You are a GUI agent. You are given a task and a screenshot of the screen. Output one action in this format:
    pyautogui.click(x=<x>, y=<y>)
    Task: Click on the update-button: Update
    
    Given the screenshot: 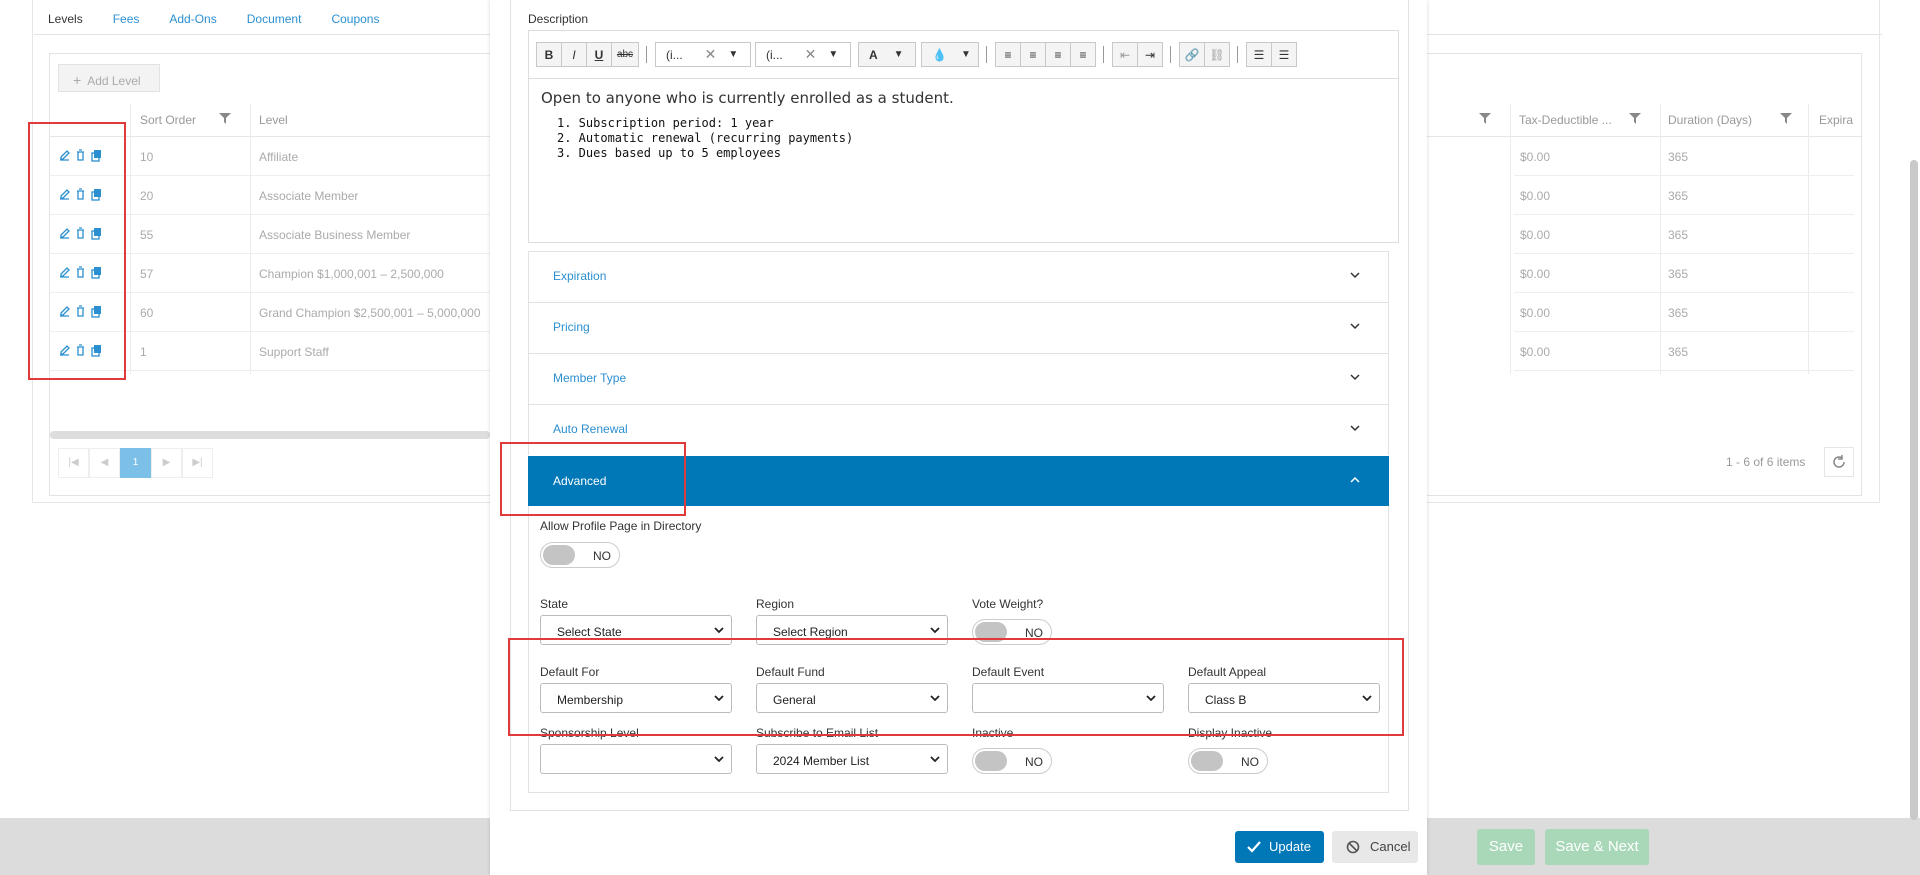 What is the action you would take?
    pyautogui.click(x=1279, y=847)
    